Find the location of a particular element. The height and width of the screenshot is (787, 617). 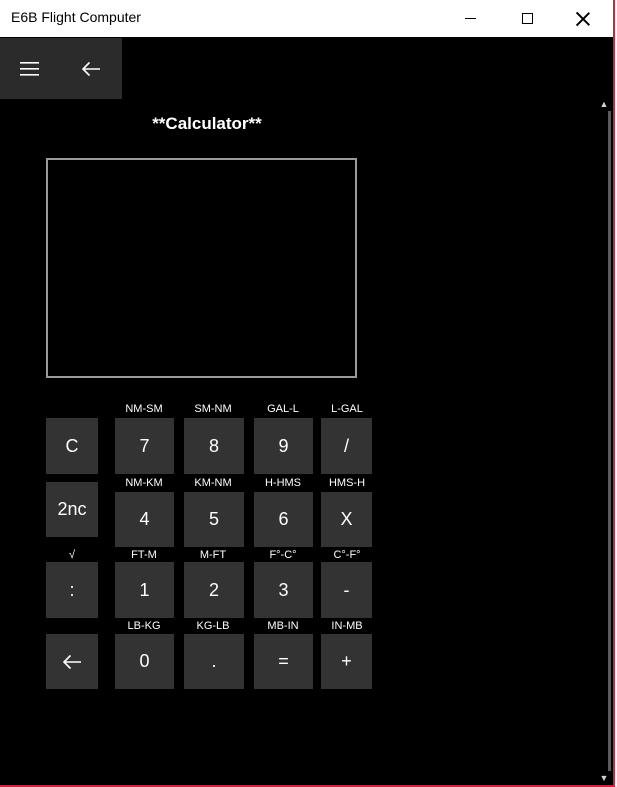

second-function-button: 2nc is located at coordinates (72, 509).